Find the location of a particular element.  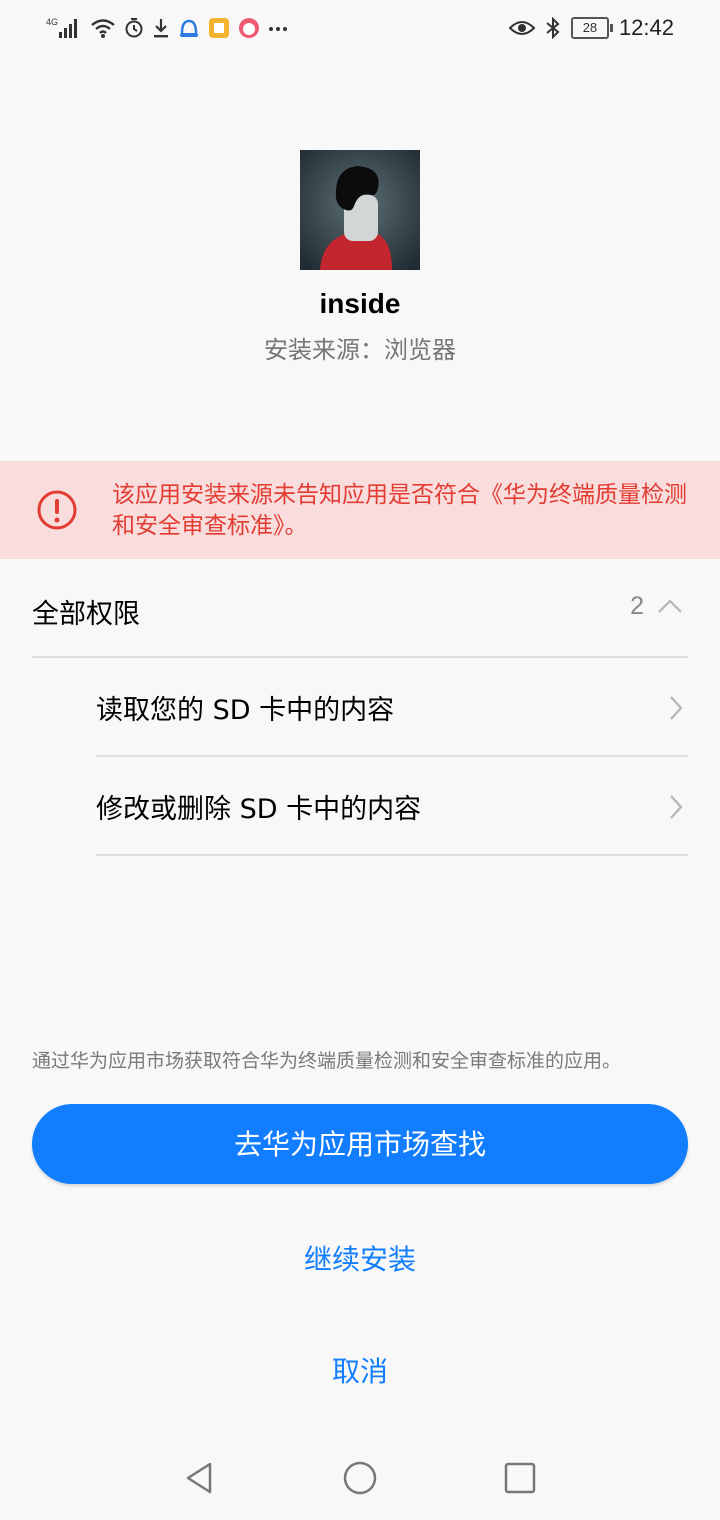

permission-label: 修改或删除 SD 卡中的内容 is located at coordinates (259, 809).